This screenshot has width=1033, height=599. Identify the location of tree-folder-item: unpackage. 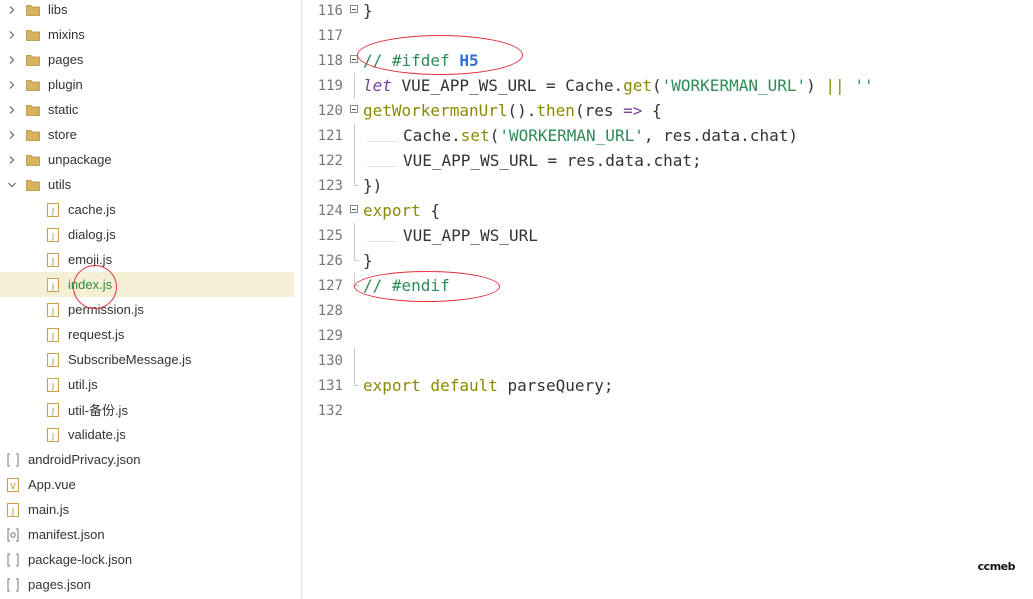
(147, 159).